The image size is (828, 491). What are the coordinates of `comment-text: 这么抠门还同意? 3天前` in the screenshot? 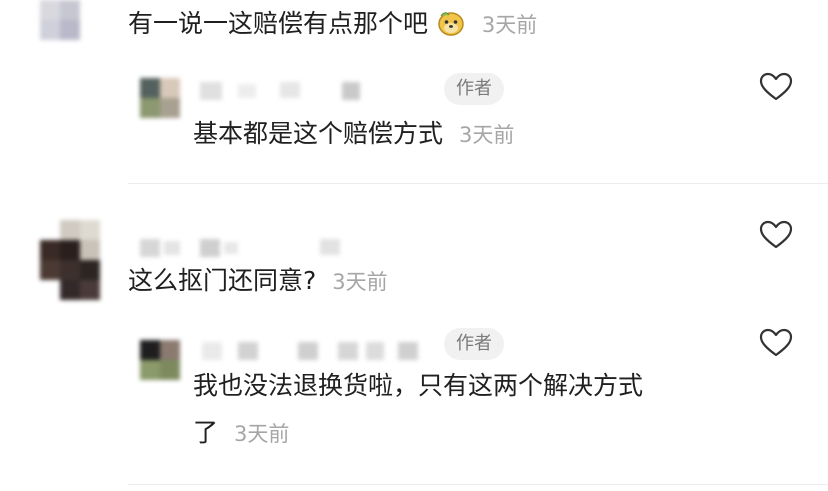 It's located at (258, 281).